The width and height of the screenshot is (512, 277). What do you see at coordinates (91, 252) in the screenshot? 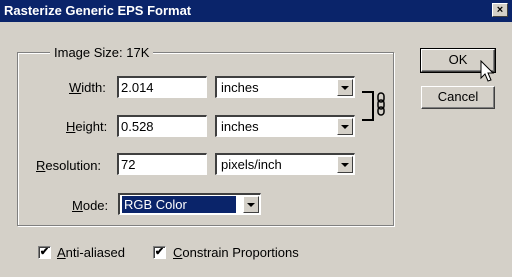
I see `anti-aliased-label: Anti-aliased` at bounding box center [91, 252].